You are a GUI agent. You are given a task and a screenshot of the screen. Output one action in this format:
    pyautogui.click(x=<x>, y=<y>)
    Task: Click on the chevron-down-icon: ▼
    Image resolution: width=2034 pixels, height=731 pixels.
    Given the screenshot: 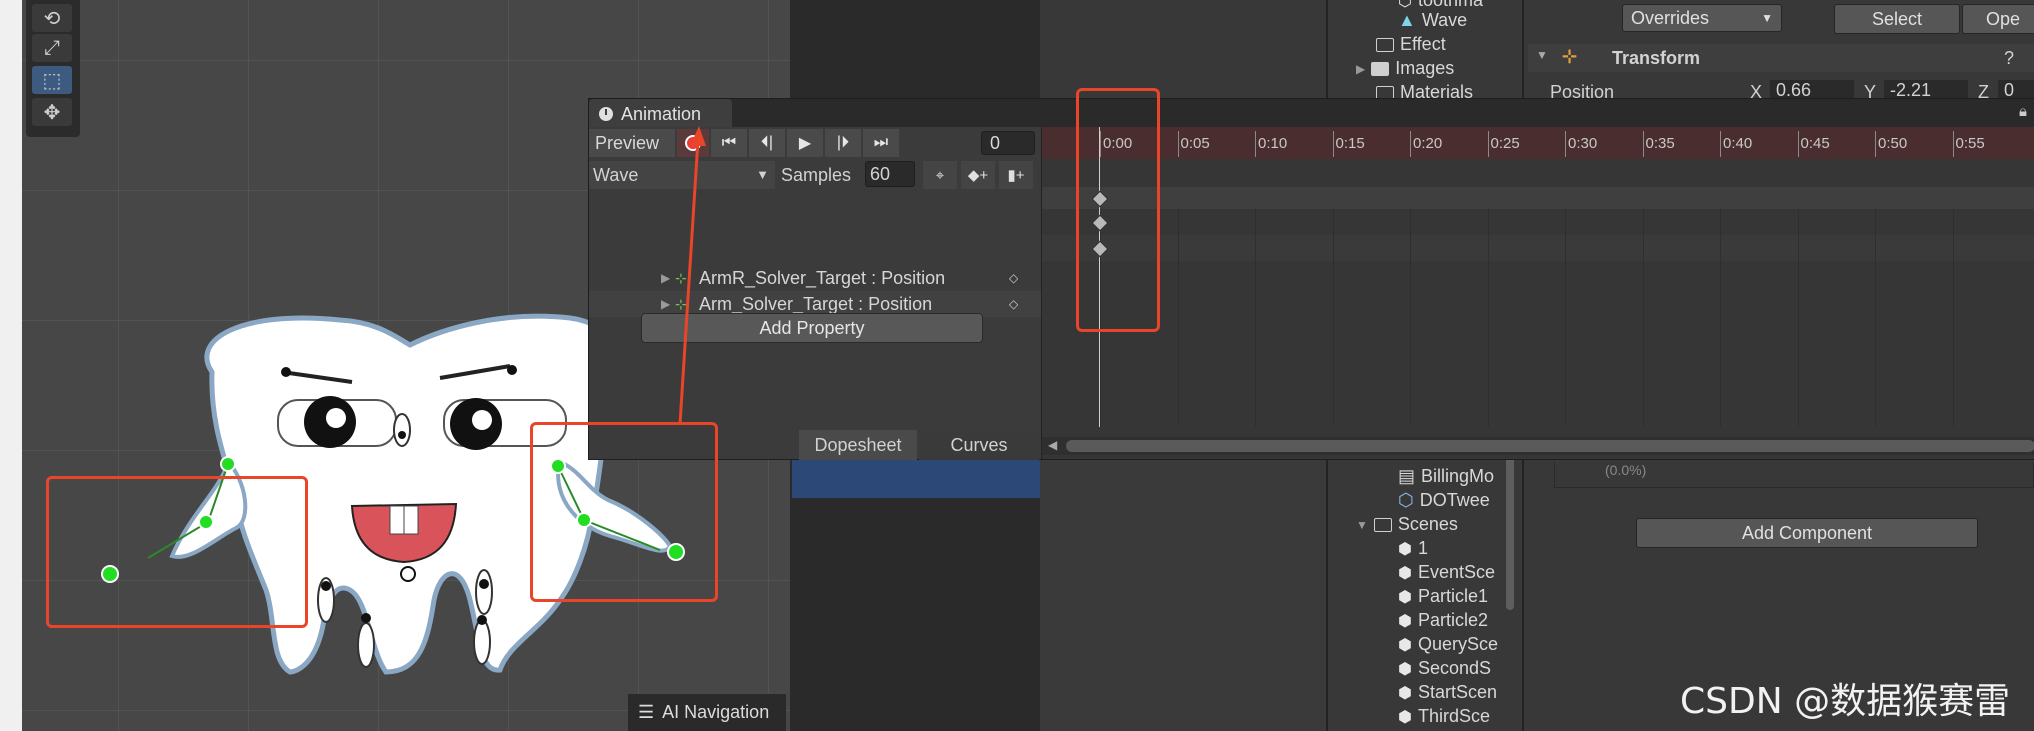 What is the action you would take?
    pyautogui.click(x=1767, y=18)
    